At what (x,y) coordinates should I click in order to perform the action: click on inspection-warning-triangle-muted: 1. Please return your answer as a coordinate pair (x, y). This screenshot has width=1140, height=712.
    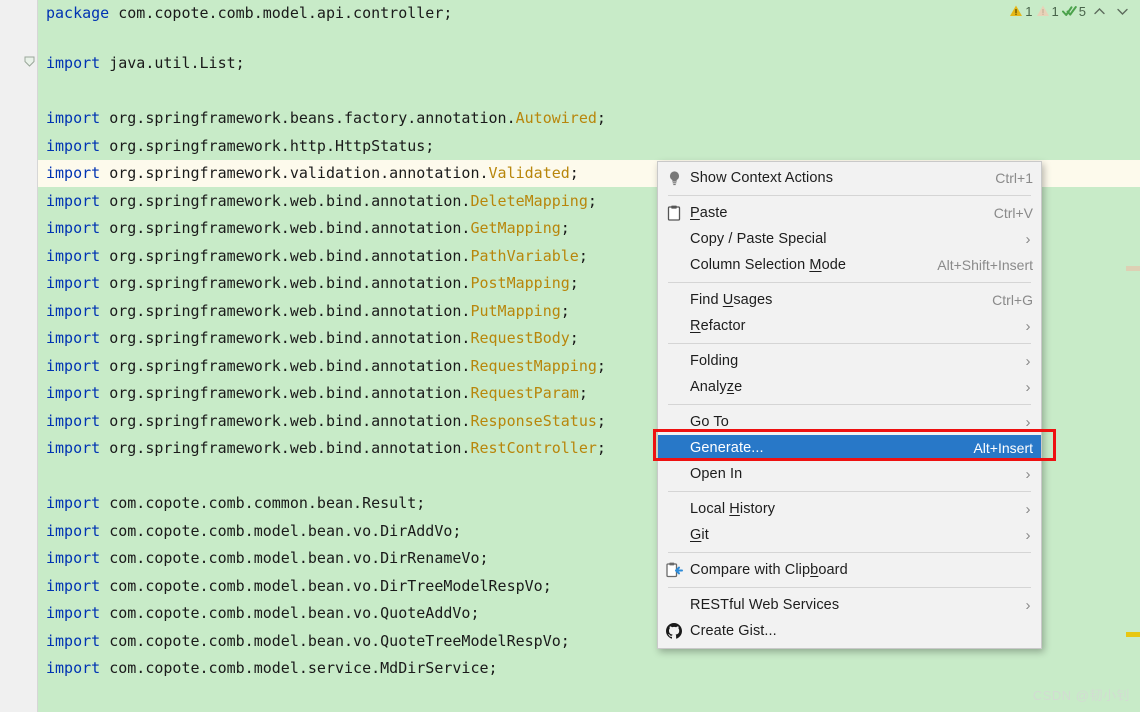
    Looking at the image, I should click on (1047, 11).